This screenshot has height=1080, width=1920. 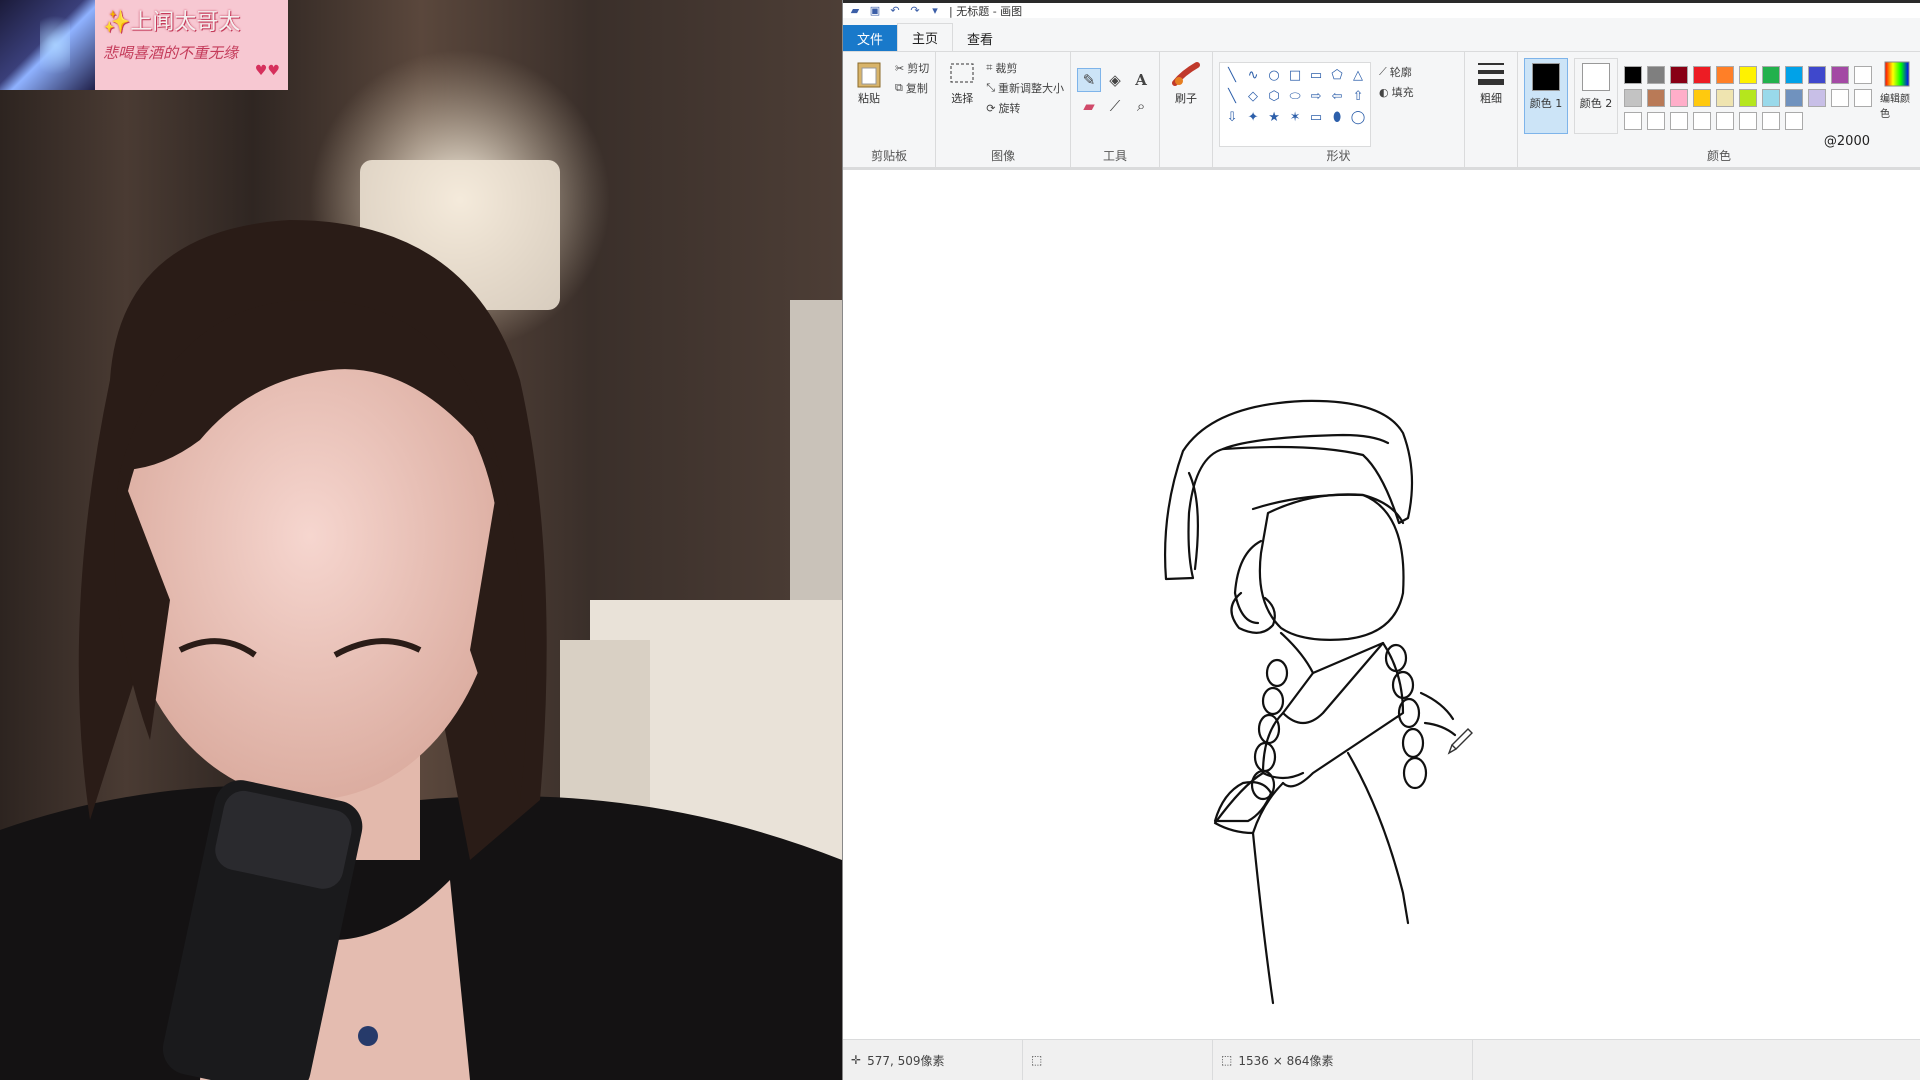 I want to click on text-tool-icon: A, so click(x=1141, y=80).